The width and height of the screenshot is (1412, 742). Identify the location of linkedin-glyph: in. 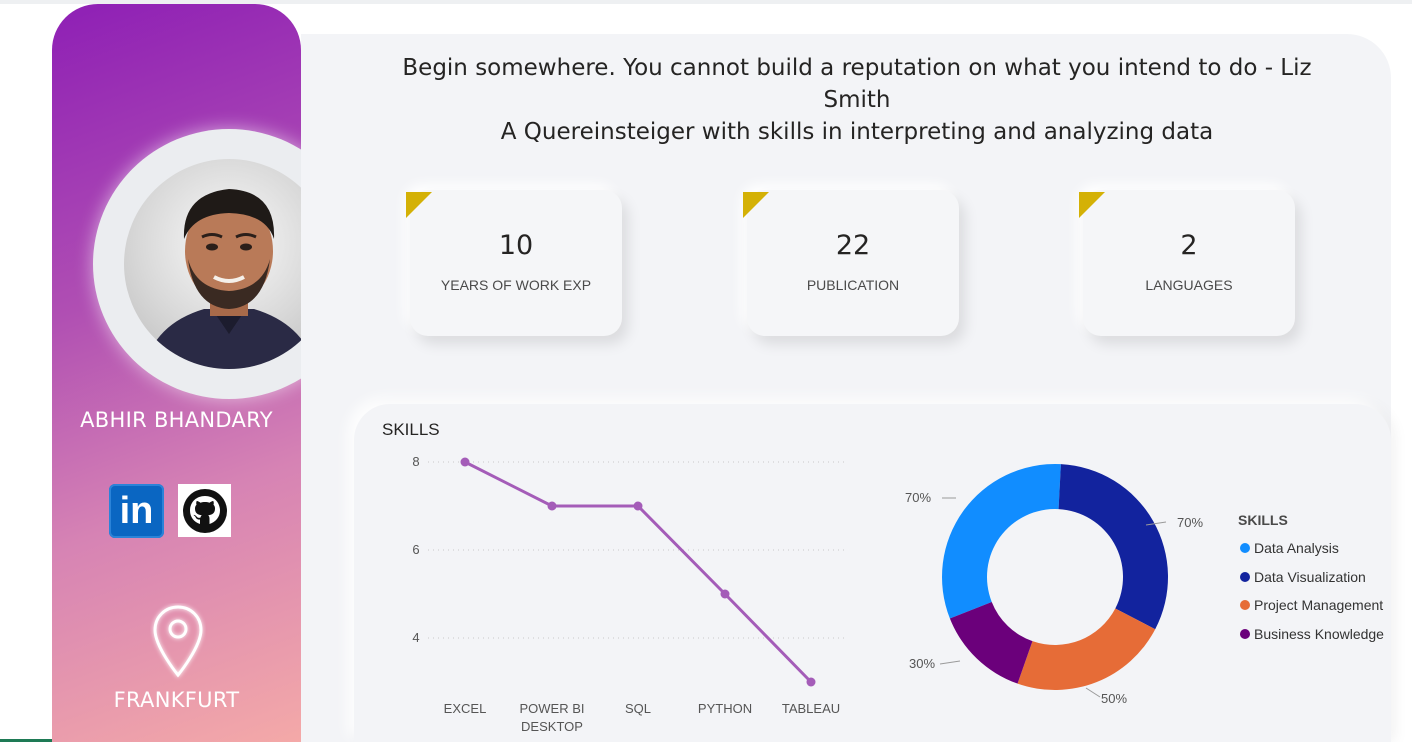
(136, 510).